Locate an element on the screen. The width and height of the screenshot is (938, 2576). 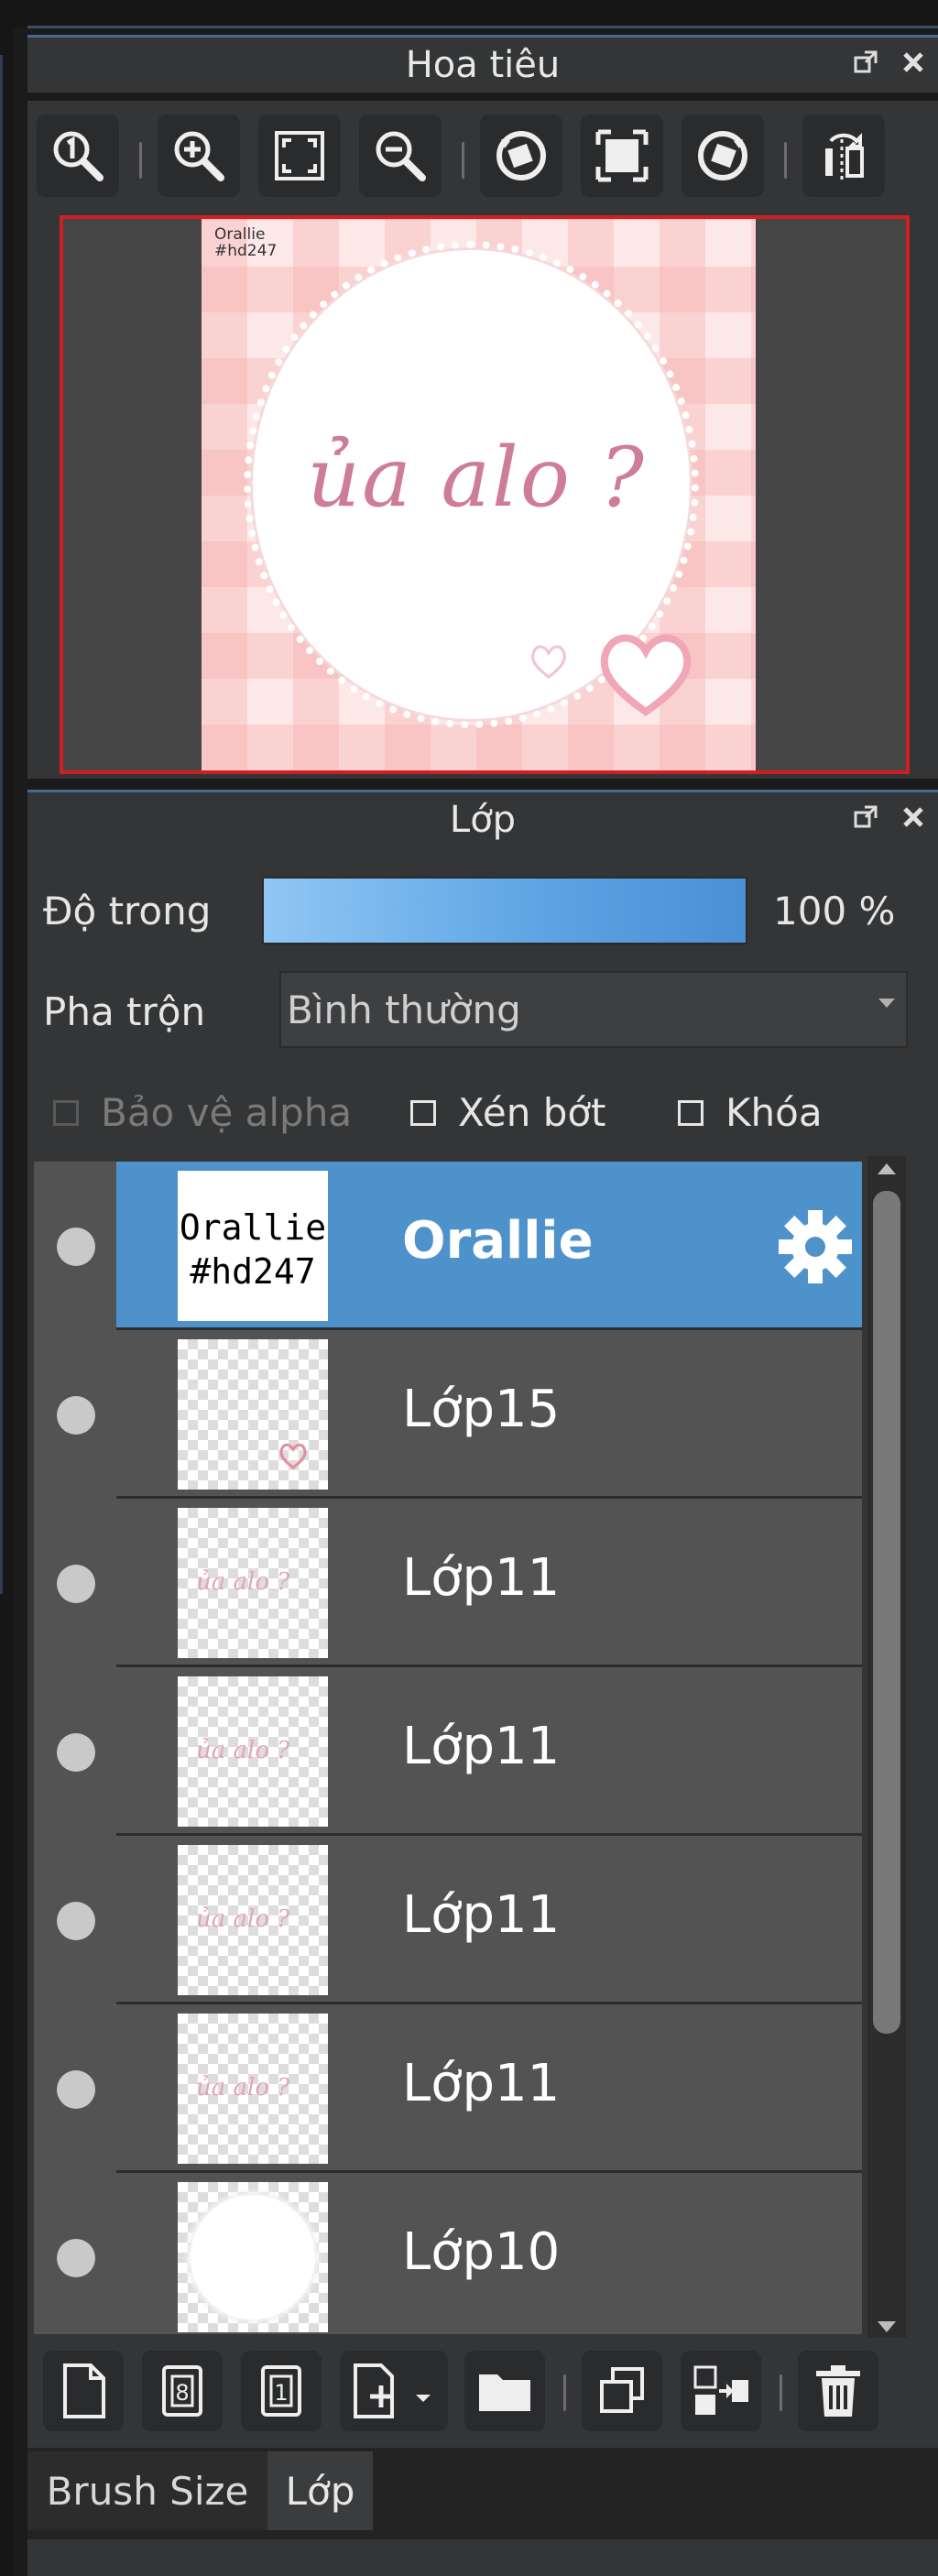
top-bar is located at coordinates (469, 14).